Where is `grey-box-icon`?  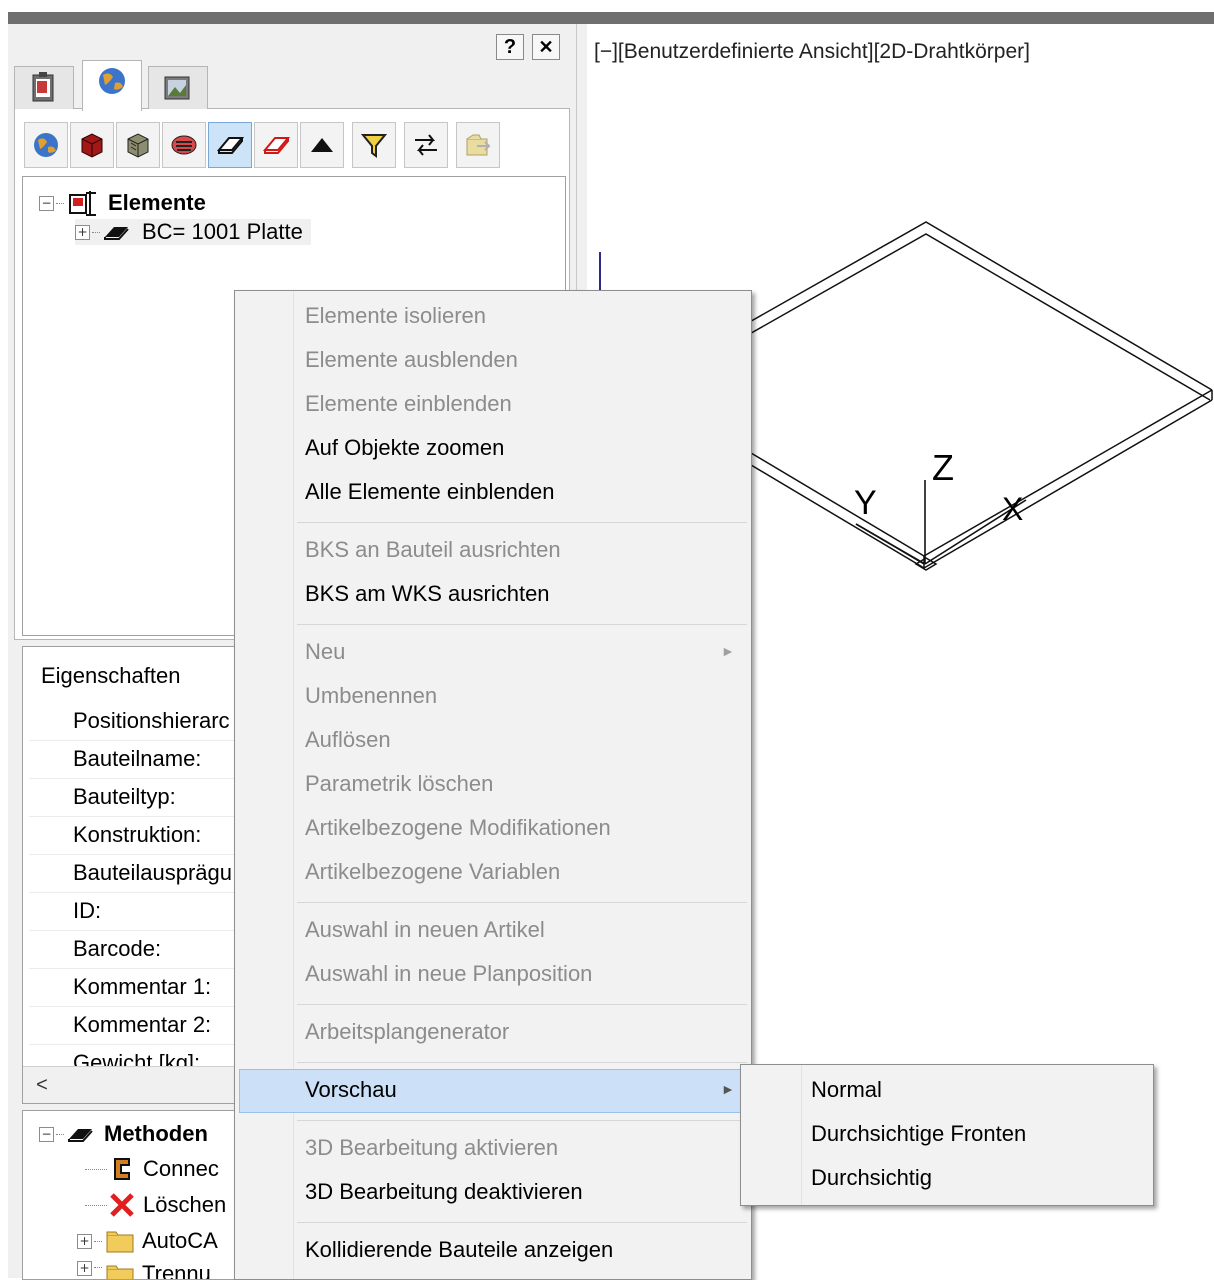 grey-box-icon is located at coordinates (138, 145).